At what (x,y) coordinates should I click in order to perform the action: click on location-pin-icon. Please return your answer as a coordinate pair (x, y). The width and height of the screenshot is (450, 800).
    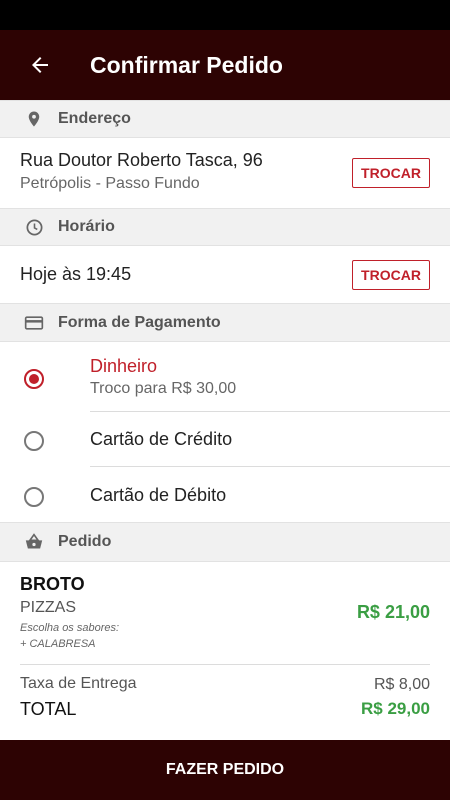
    Looking at the image, I should click on (34, 119).